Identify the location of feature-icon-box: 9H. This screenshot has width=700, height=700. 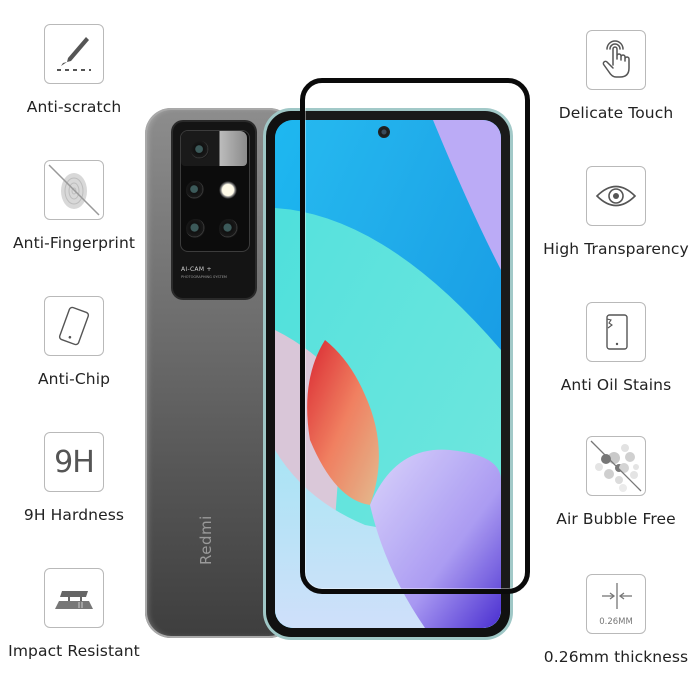
(74, 462).